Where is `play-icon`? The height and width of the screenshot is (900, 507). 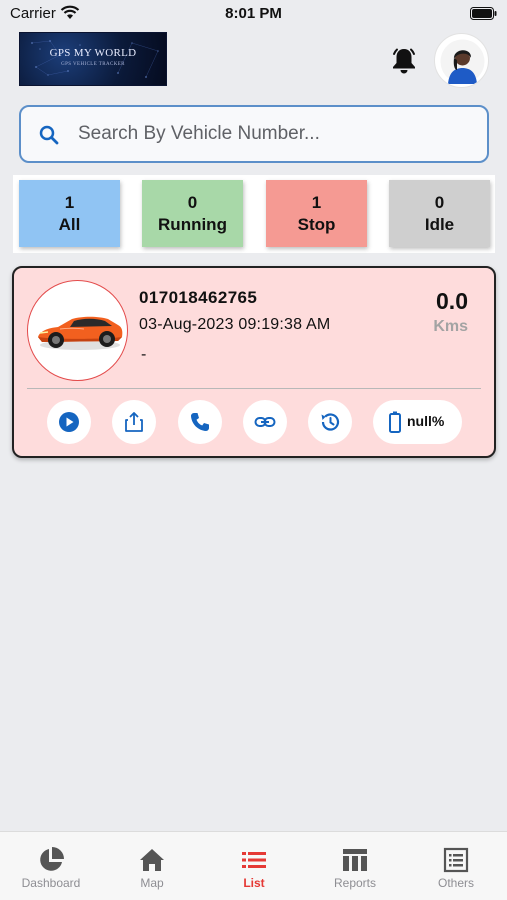
play-icon is located at coordinates (69, 422).